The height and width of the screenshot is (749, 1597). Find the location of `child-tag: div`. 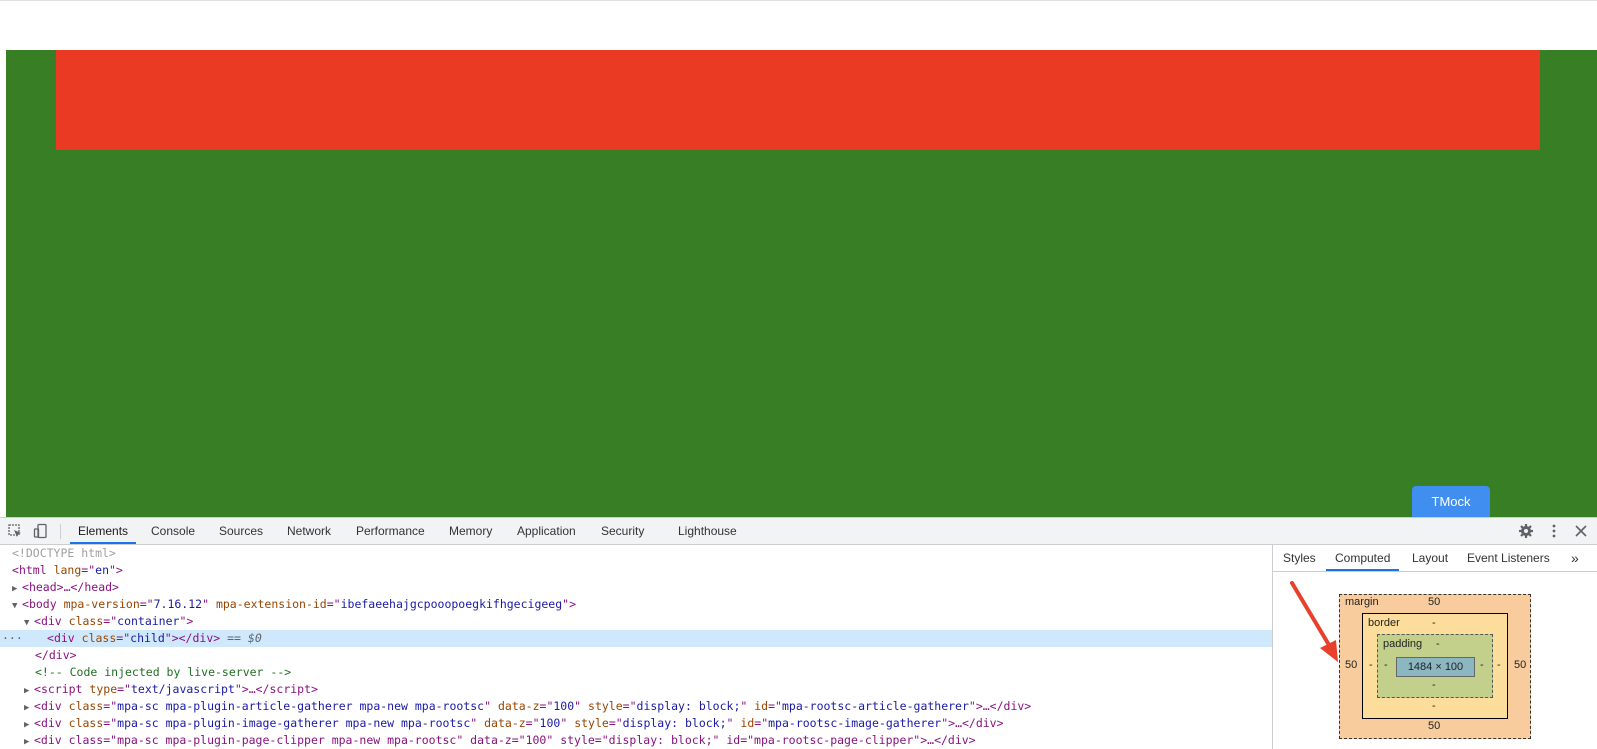

child-tag: div is located at coordinates (64, 638).